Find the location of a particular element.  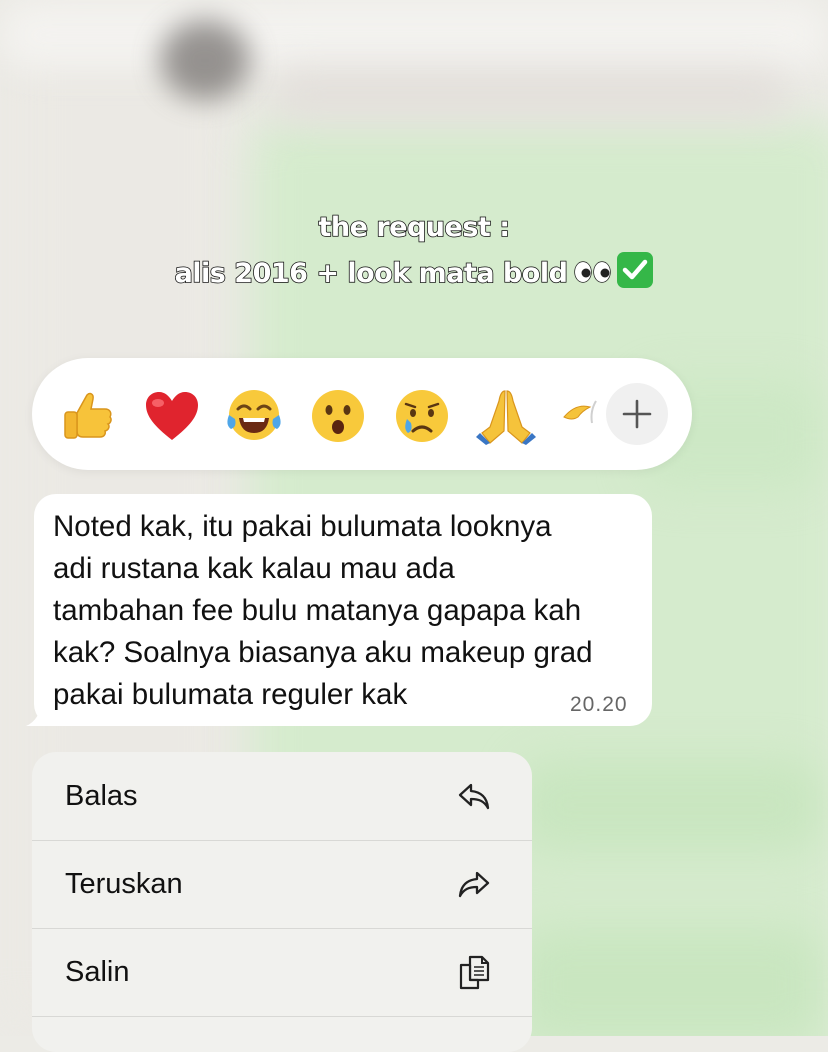

reaction-bar is located at coordinates (362, 414).